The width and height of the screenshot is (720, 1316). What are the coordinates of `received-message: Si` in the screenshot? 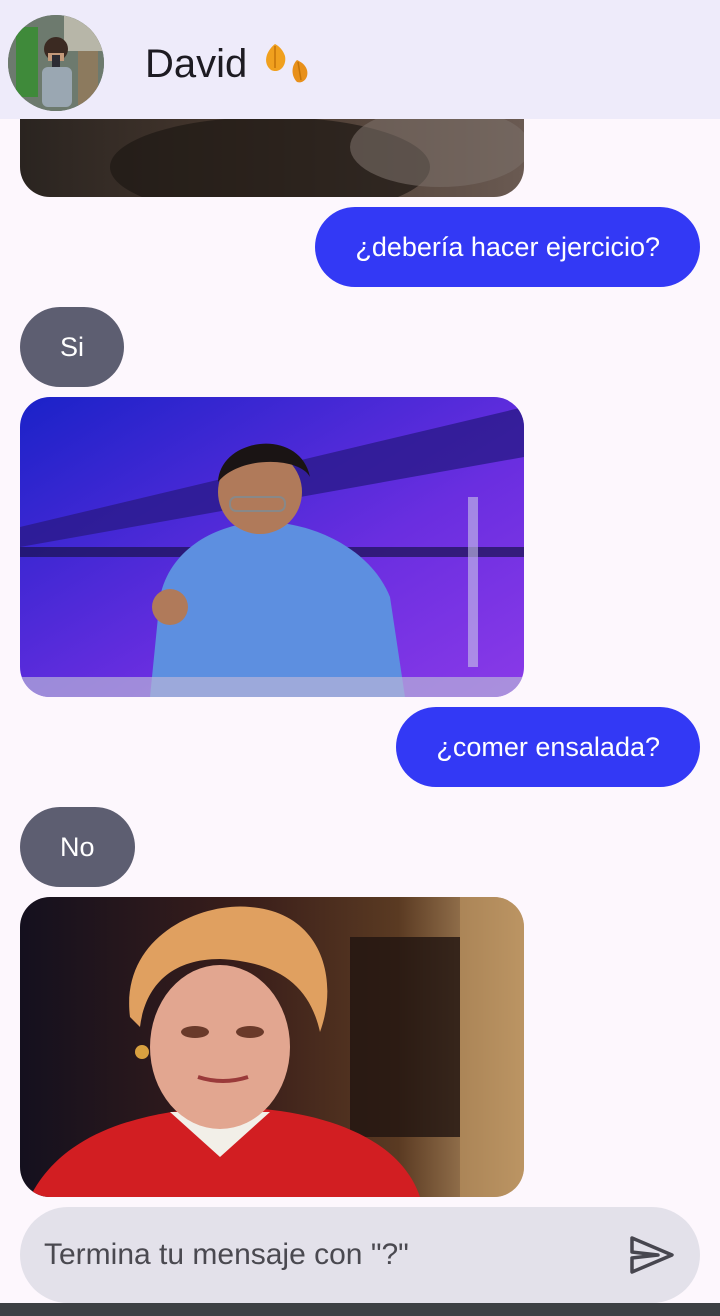 It's located at (72, 347).